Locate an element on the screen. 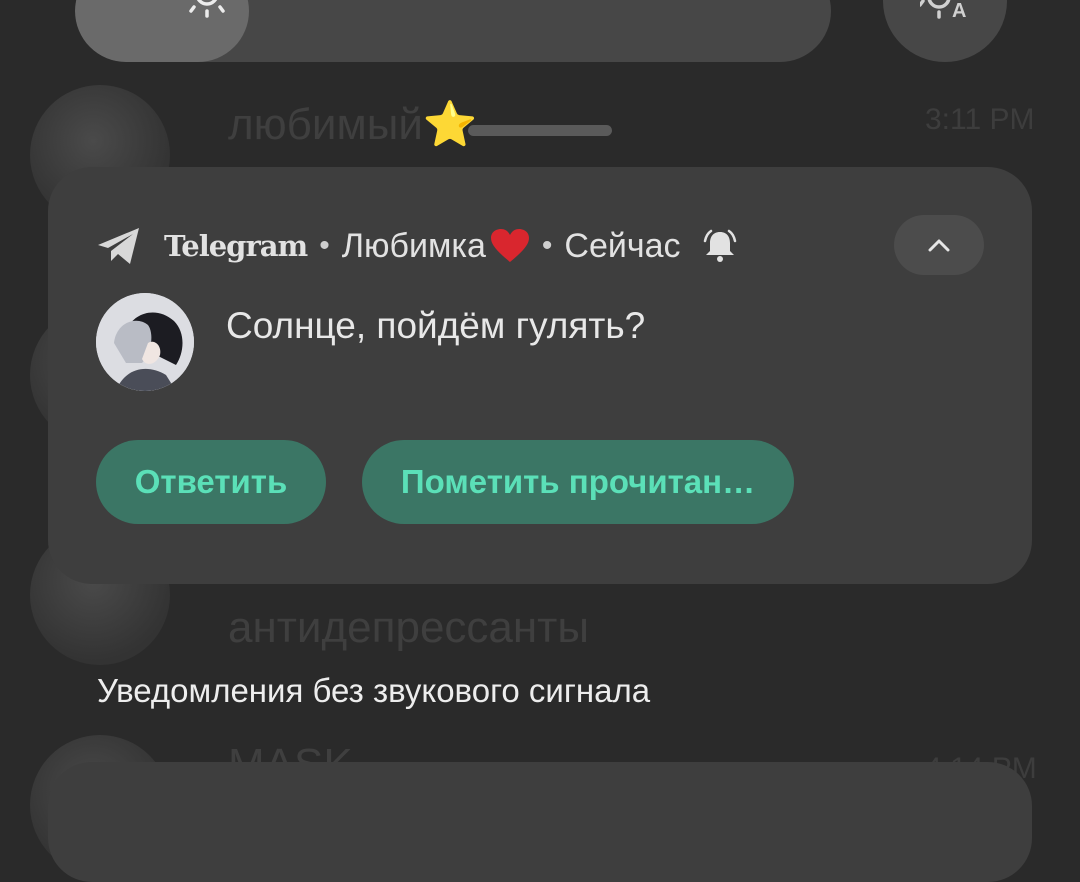  notification-time: Сейчас is located at coordinates (622, 245).